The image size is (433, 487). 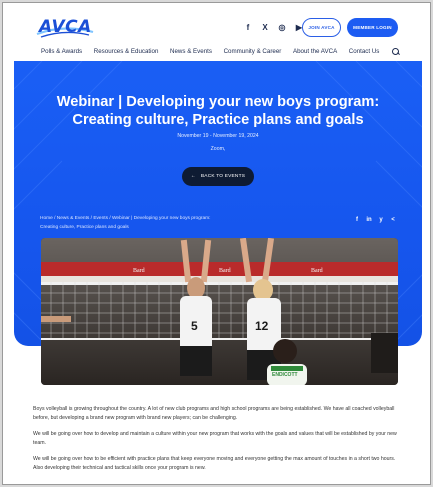 I want to click on twitter-icon: y, so click(x=381, y=220).